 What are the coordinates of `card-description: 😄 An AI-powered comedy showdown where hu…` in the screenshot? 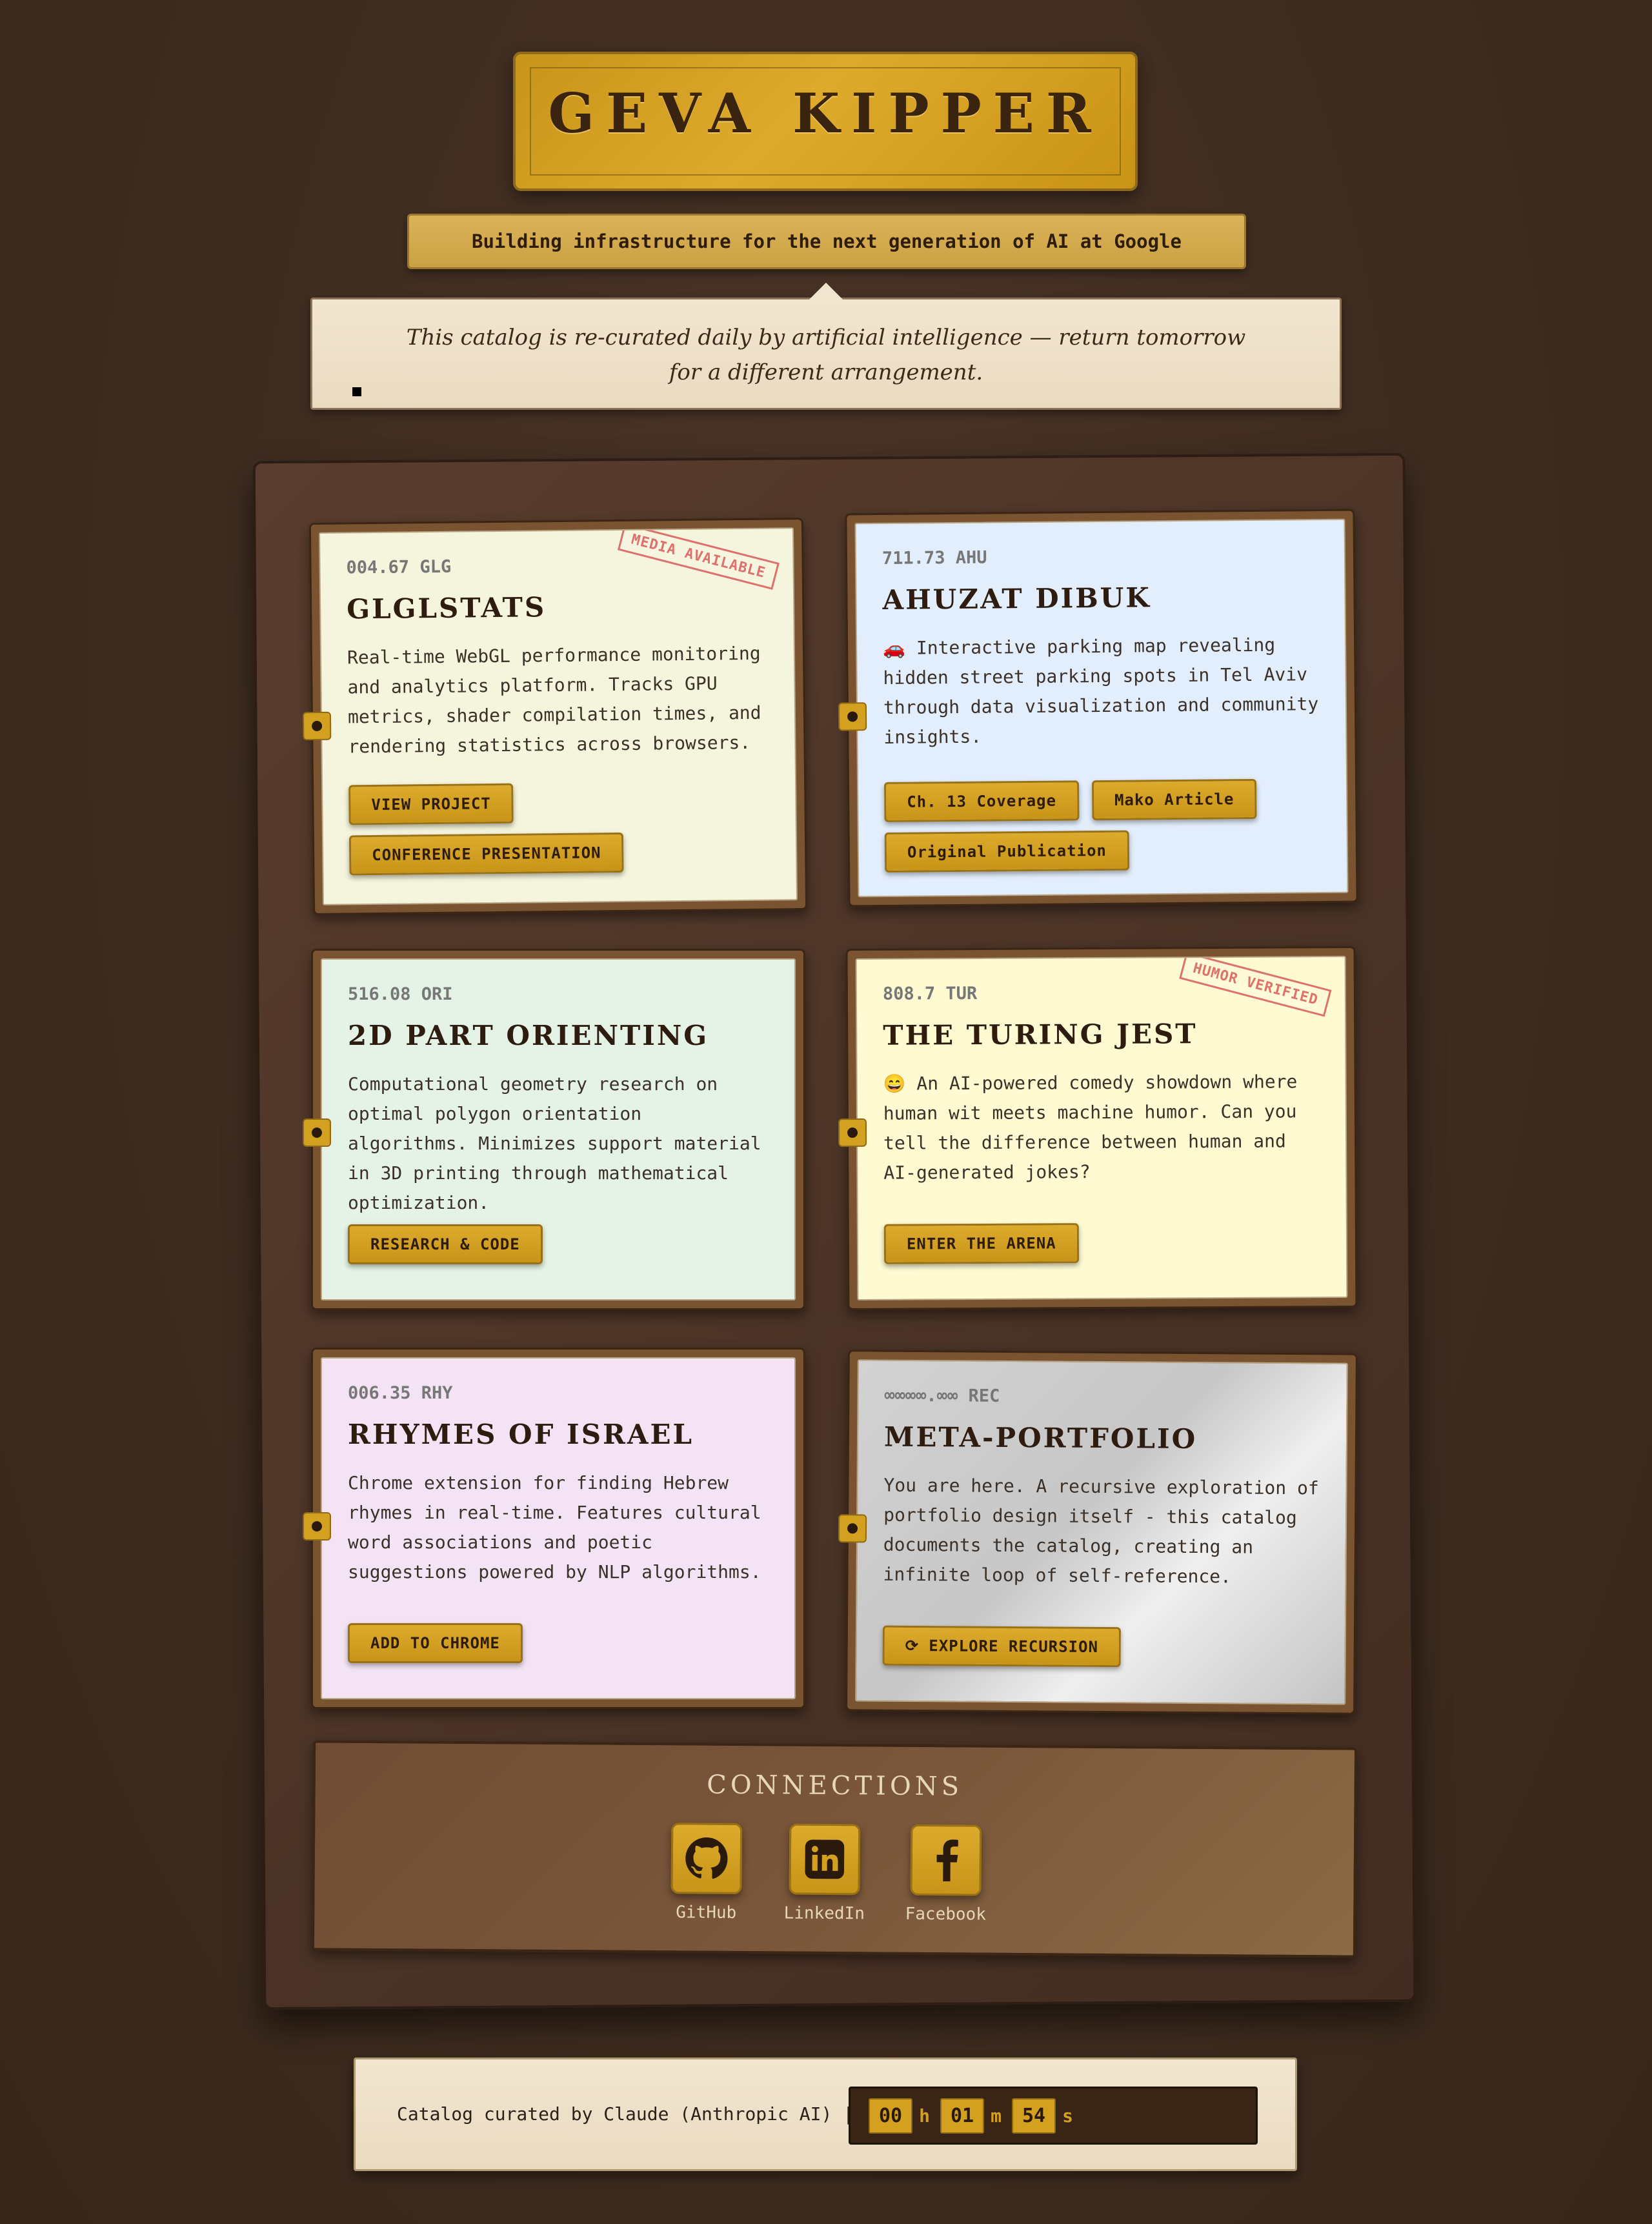 It's located at (1090, 1127).